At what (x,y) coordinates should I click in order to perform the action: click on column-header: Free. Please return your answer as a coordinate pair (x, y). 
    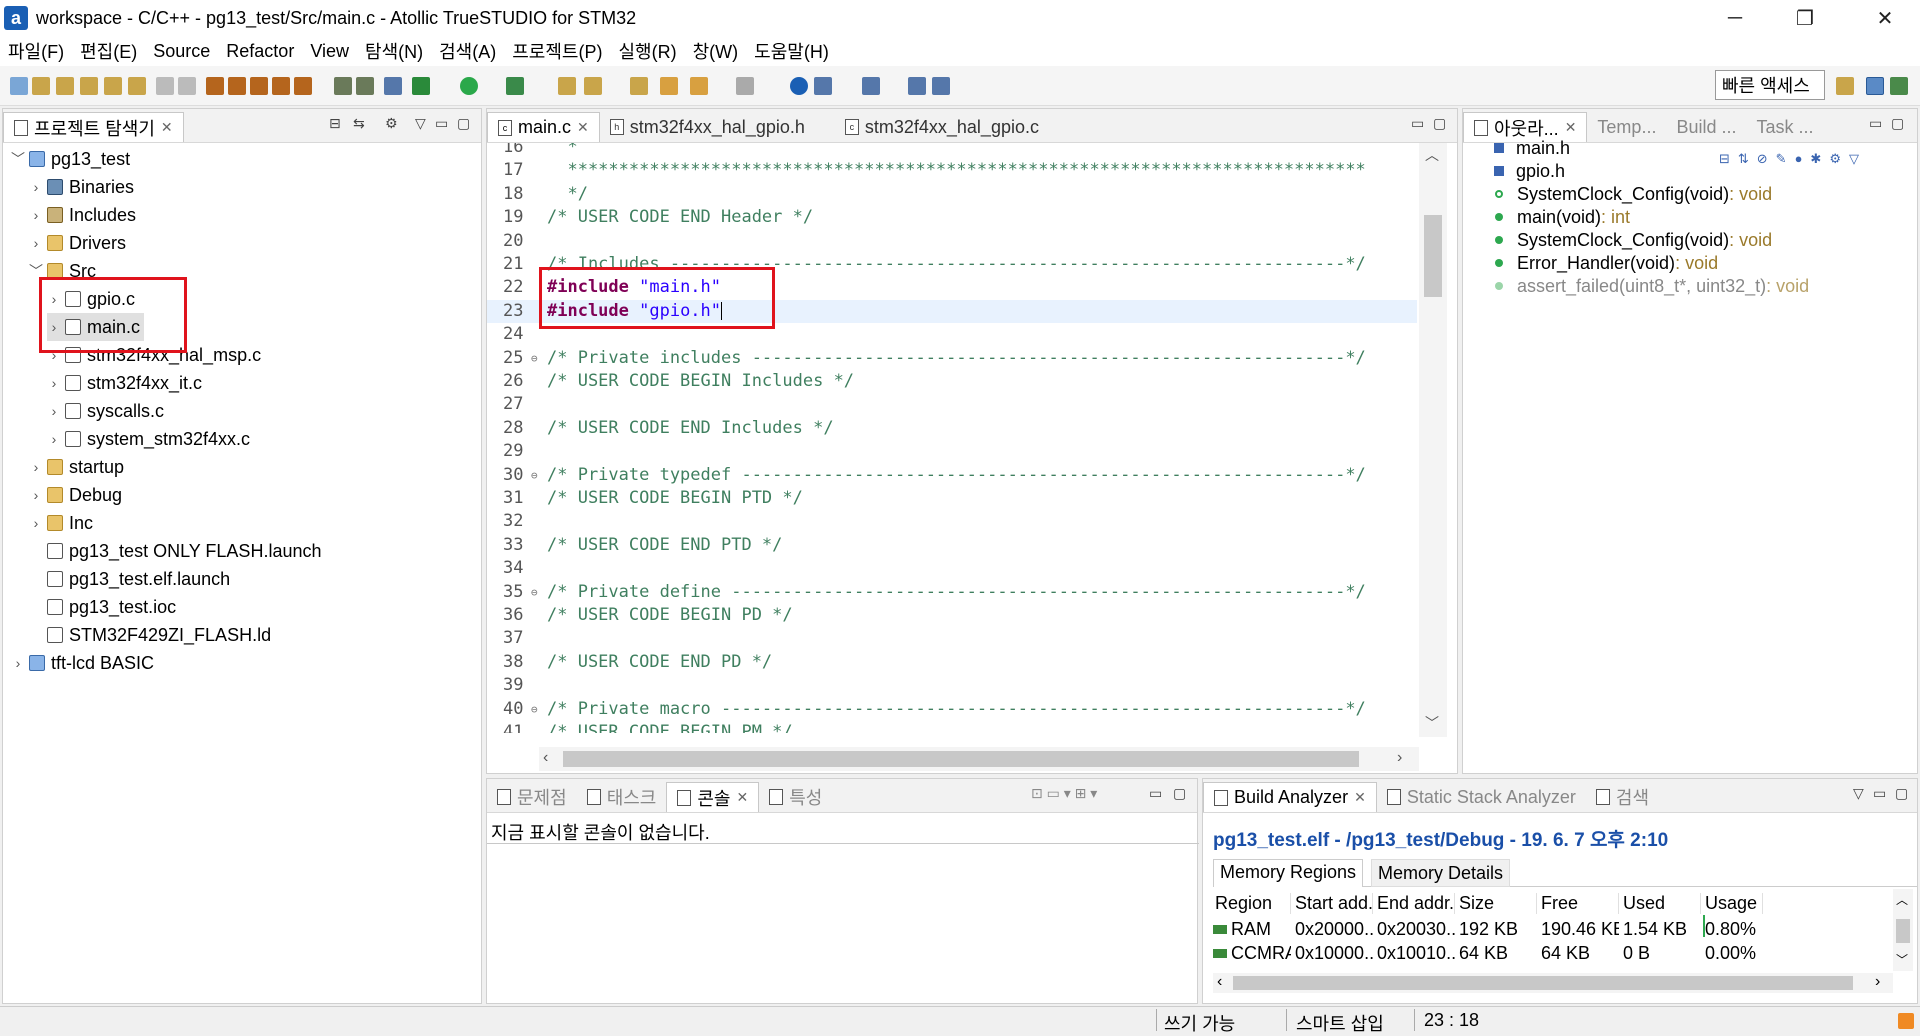
    Looking at the image, I should click on (1579, 903).